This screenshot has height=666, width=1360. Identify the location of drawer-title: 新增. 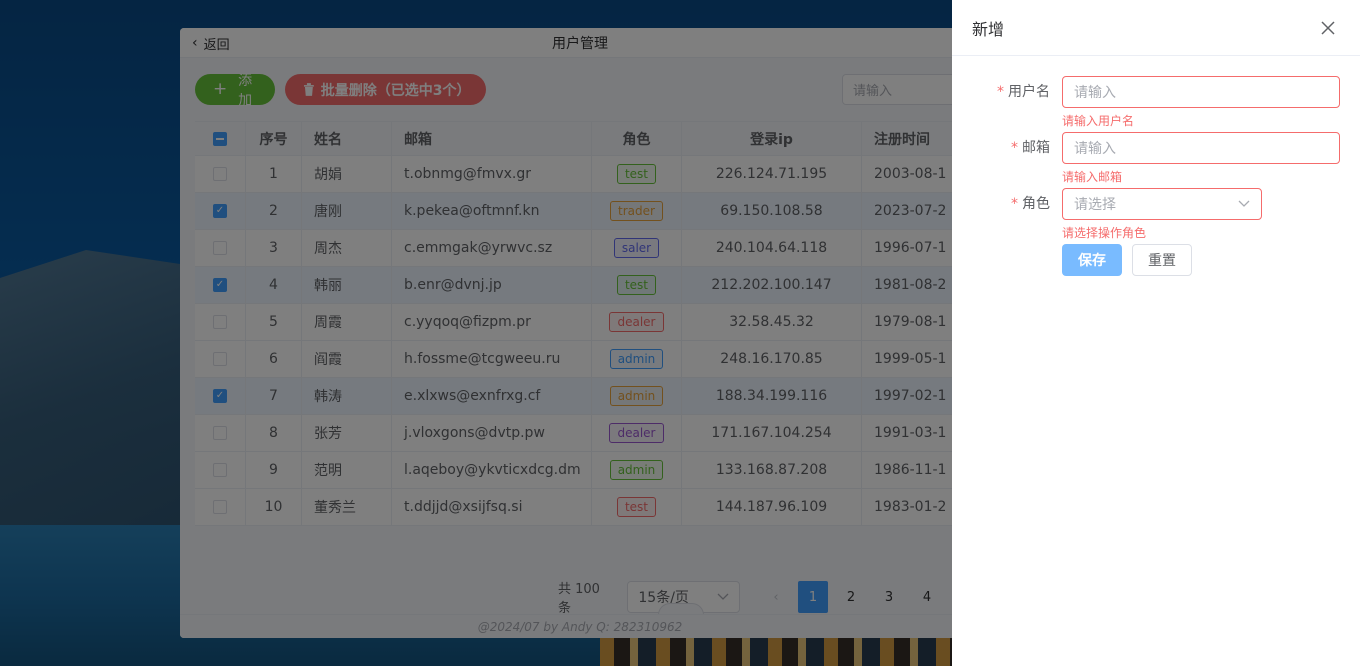
(988, 29).